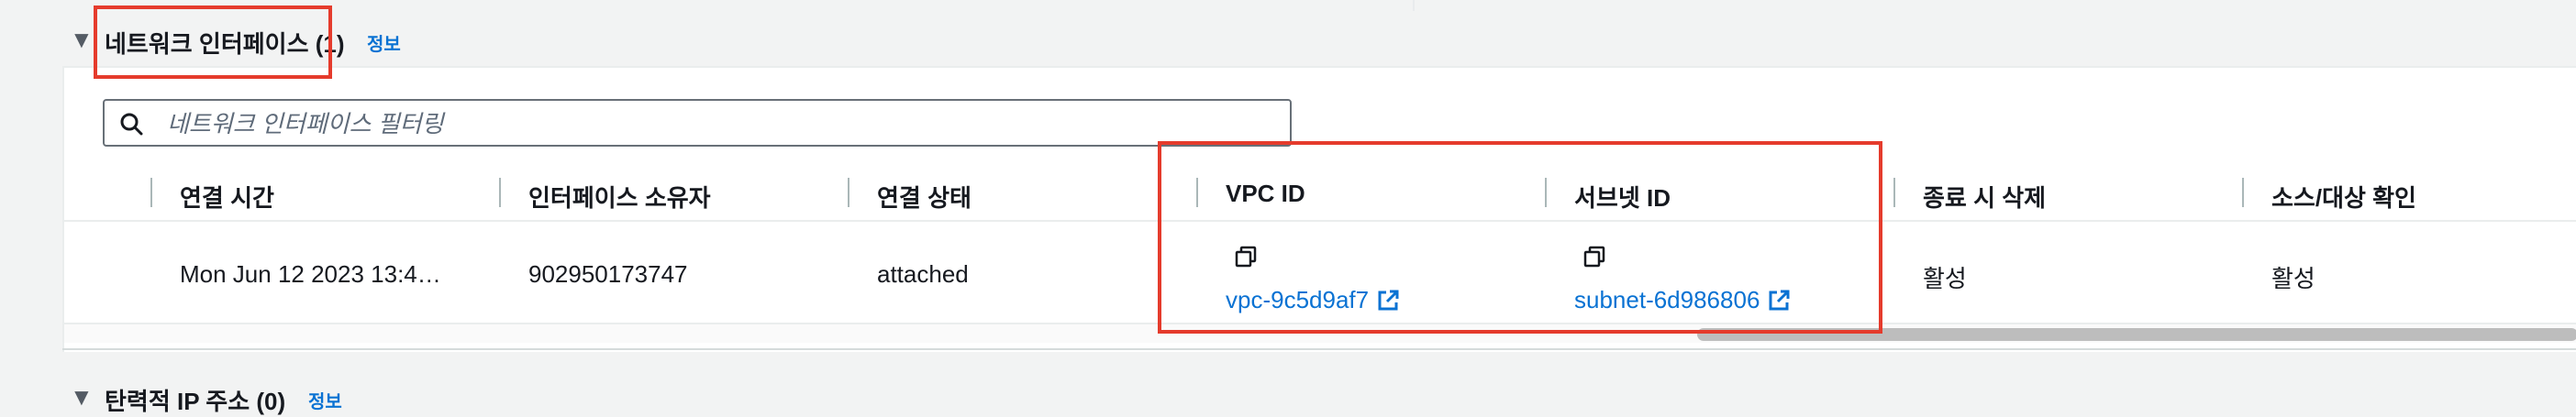 Image resolution: width=2576 pixels, height=417 pixels. Describe the element at coordinates (82, 397) in the screenshot. I see `elastic-ip-section-caret-down-icon: ▼` at that location.